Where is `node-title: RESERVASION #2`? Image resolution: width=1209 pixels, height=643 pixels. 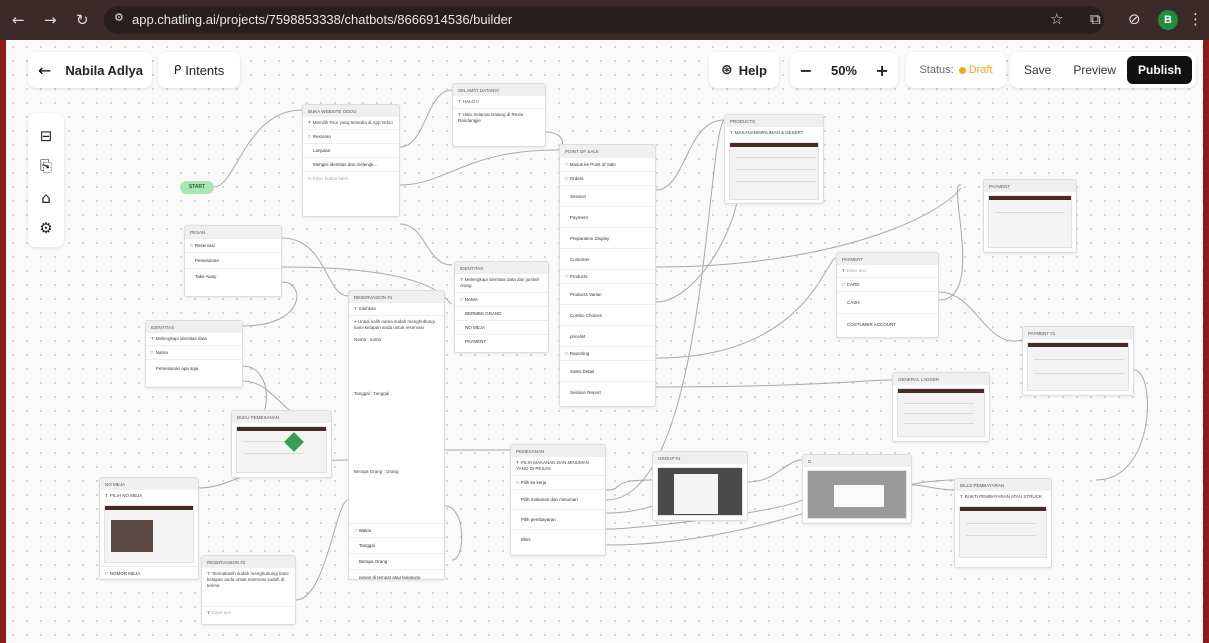
node-title: RESERVASION #2 is located at coordinates (248, 562).